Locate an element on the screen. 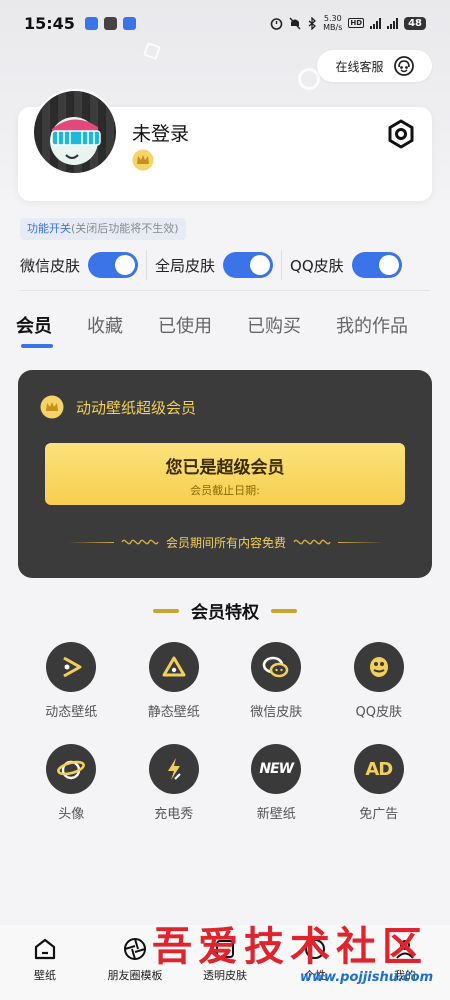 The height and width of the screenshot is (1000, 450). tab-member: 会员 is located at coordinates (34, 325).